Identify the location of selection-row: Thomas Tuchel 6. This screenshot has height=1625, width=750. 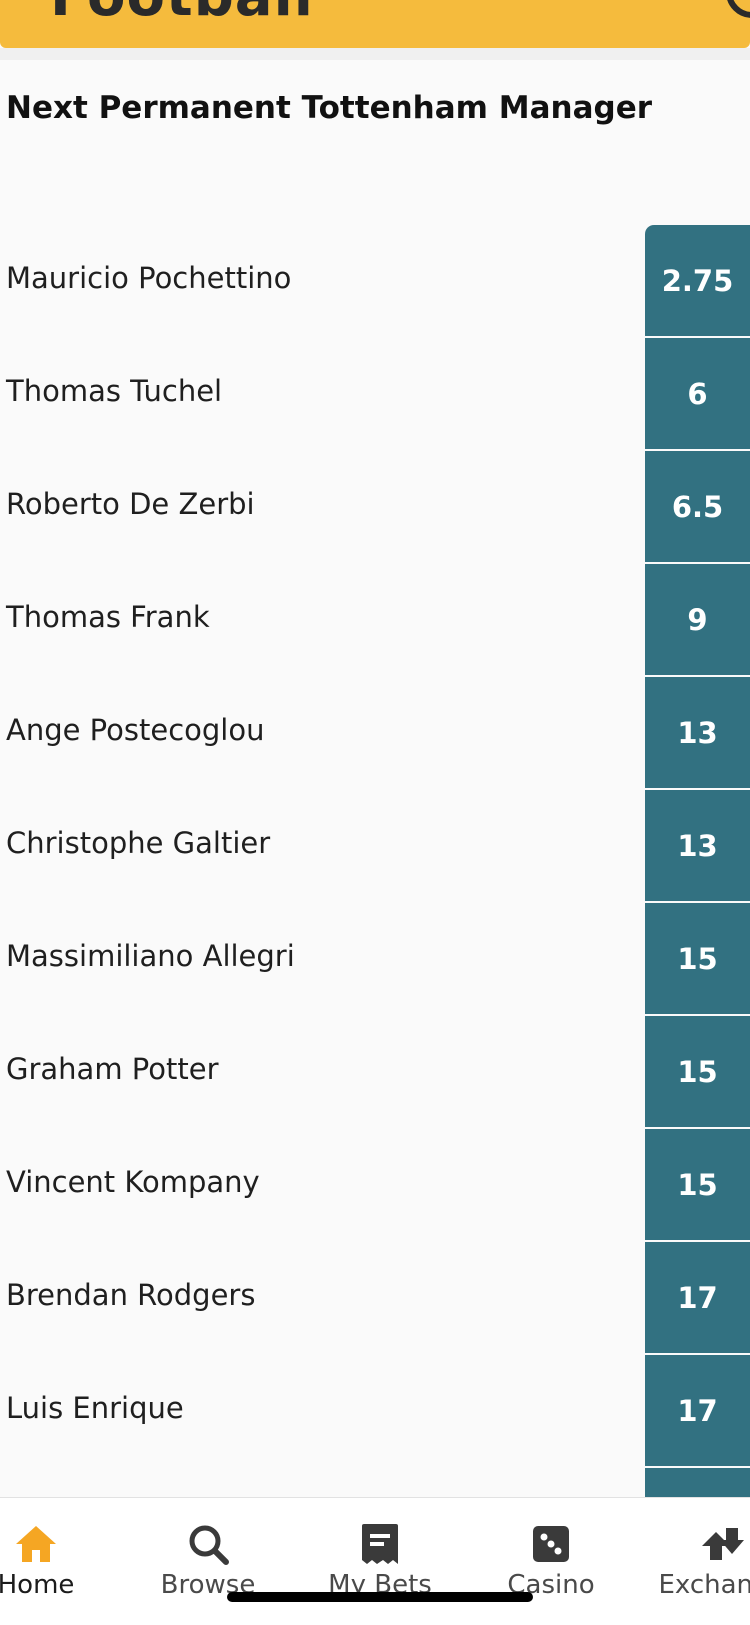
(375, 394).